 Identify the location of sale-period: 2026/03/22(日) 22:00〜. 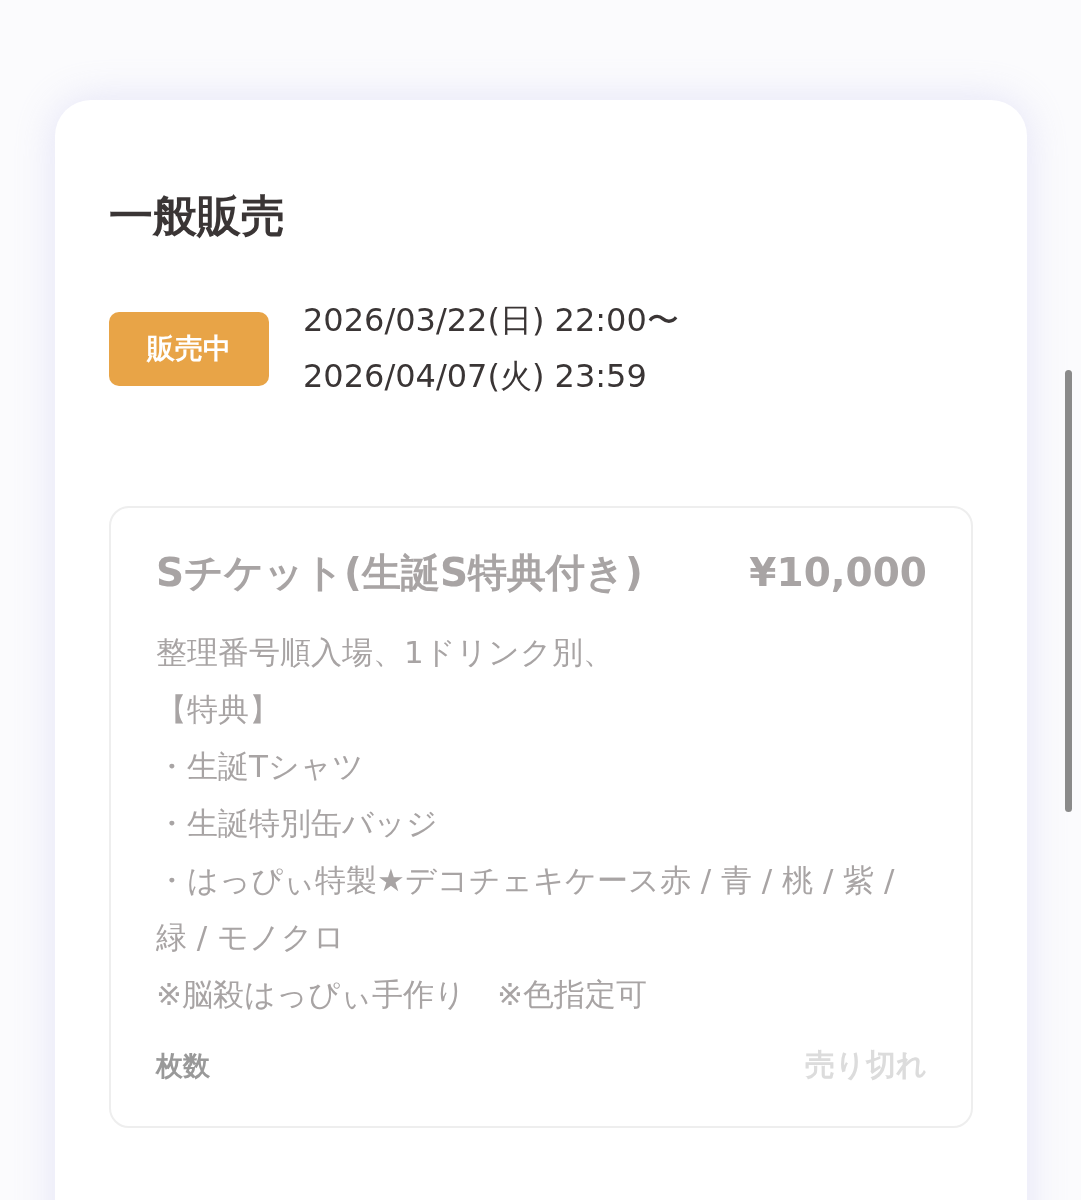
(491, 320).